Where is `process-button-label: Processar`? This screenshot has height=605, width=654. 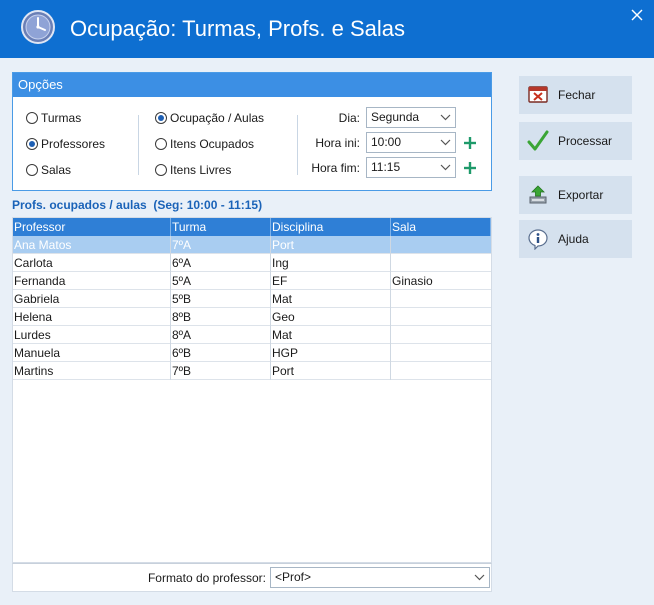 process-button-label: Processar is located at coordinates (585, 141).